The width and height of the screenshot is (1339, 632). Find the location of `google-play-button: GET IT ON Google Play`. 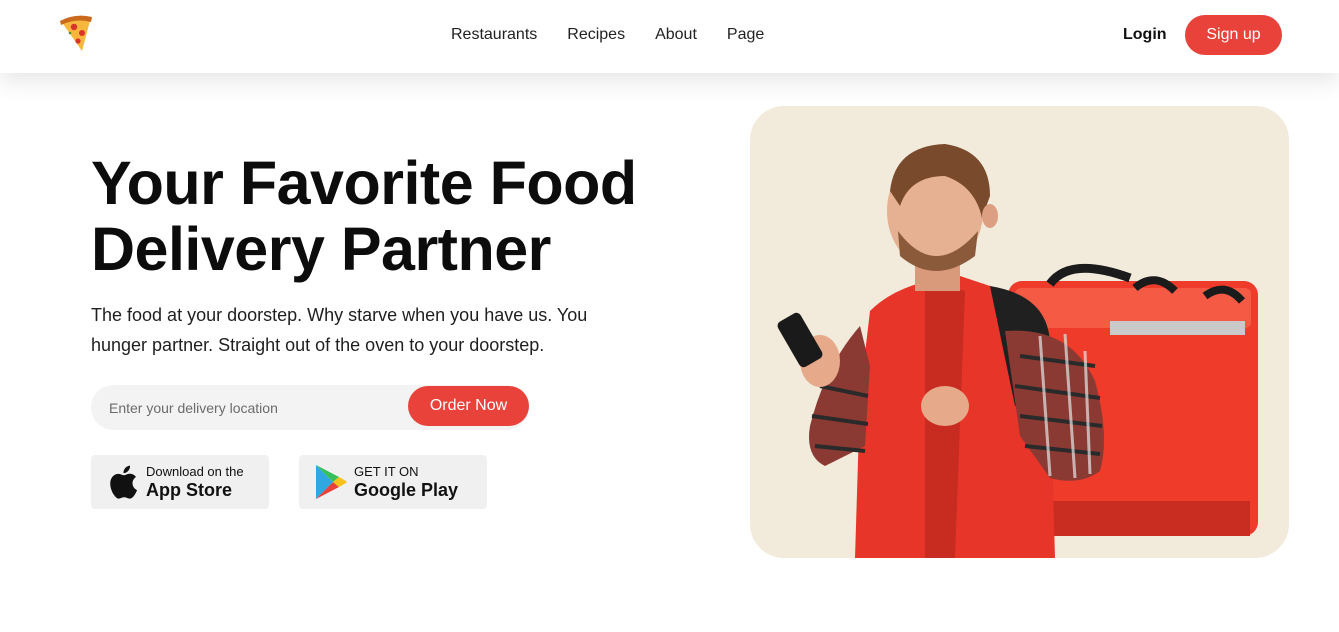

google-play-button: GET IT ON Google Play is located at coordinates (393, 482).